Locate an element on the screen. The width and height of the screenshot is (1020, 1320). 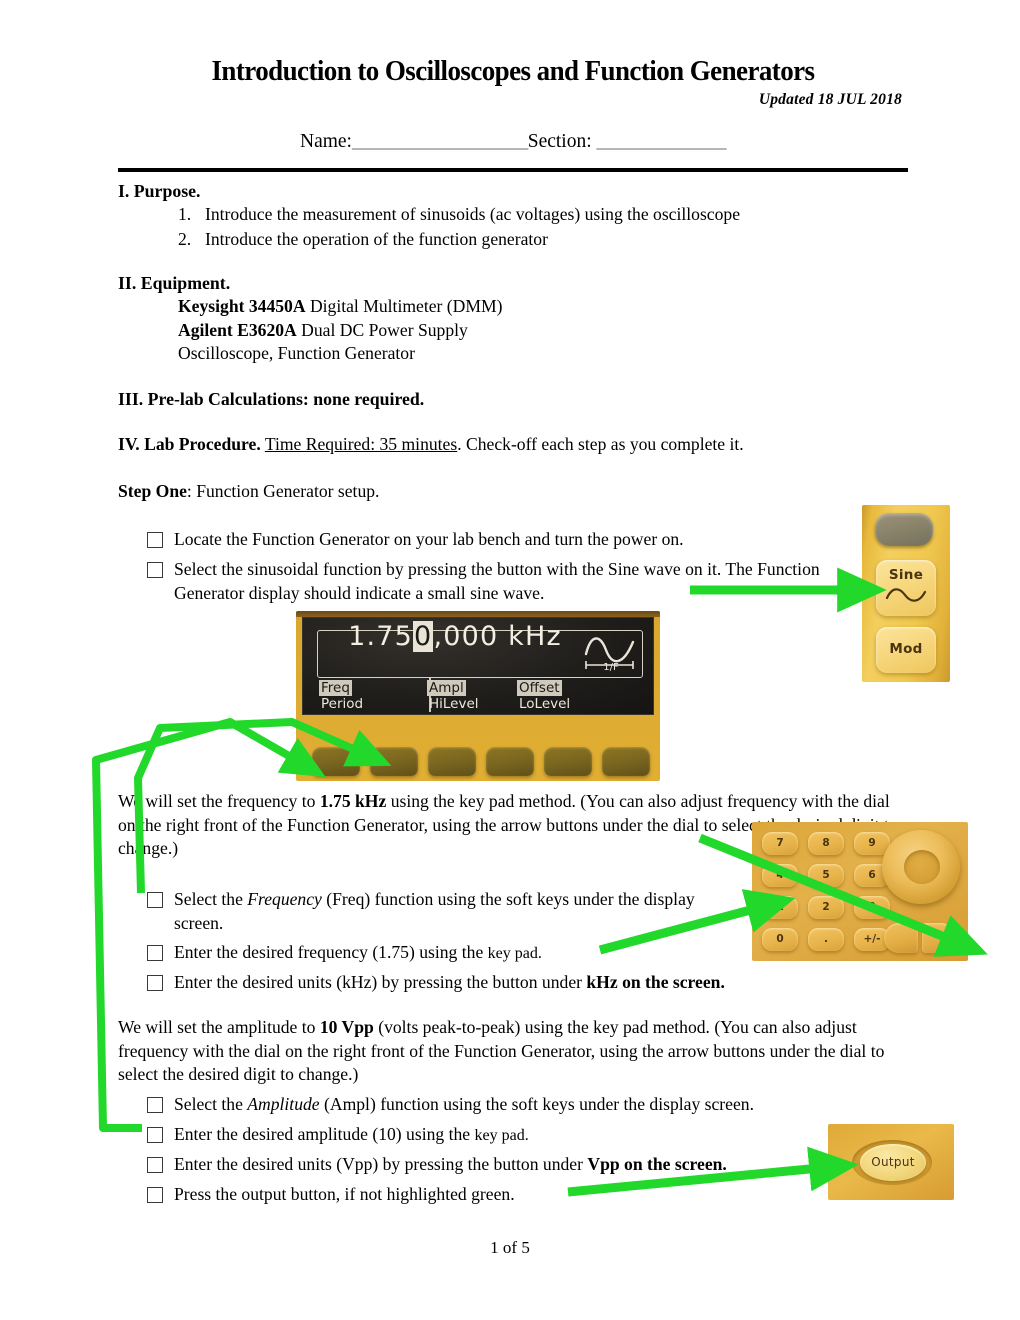
checklist-post: kHz on the screen. is located at coordinates (655, 982).